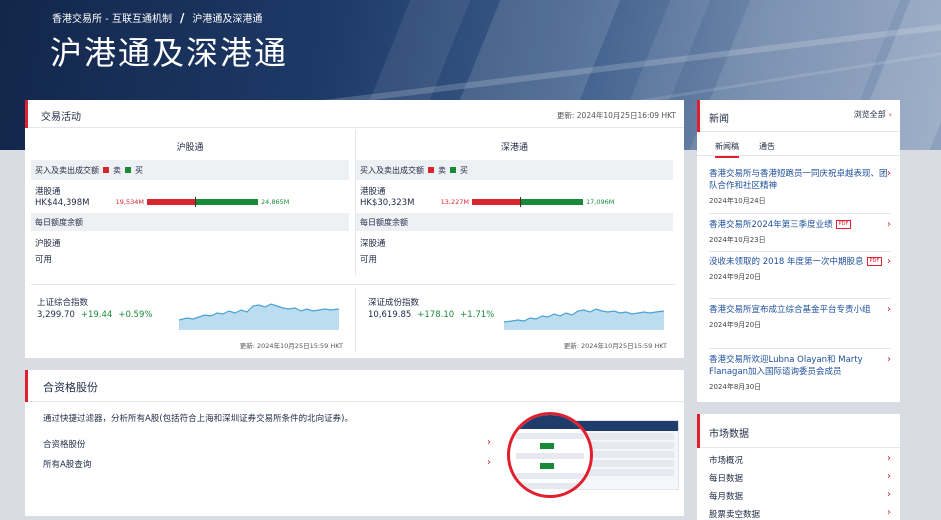 The height and width of the screenshot is (520, 941). What do you see at coordinates (63, 303) in the screenshot?
I see `index-name: 上证综合指数` at bounding box center [63, 303].